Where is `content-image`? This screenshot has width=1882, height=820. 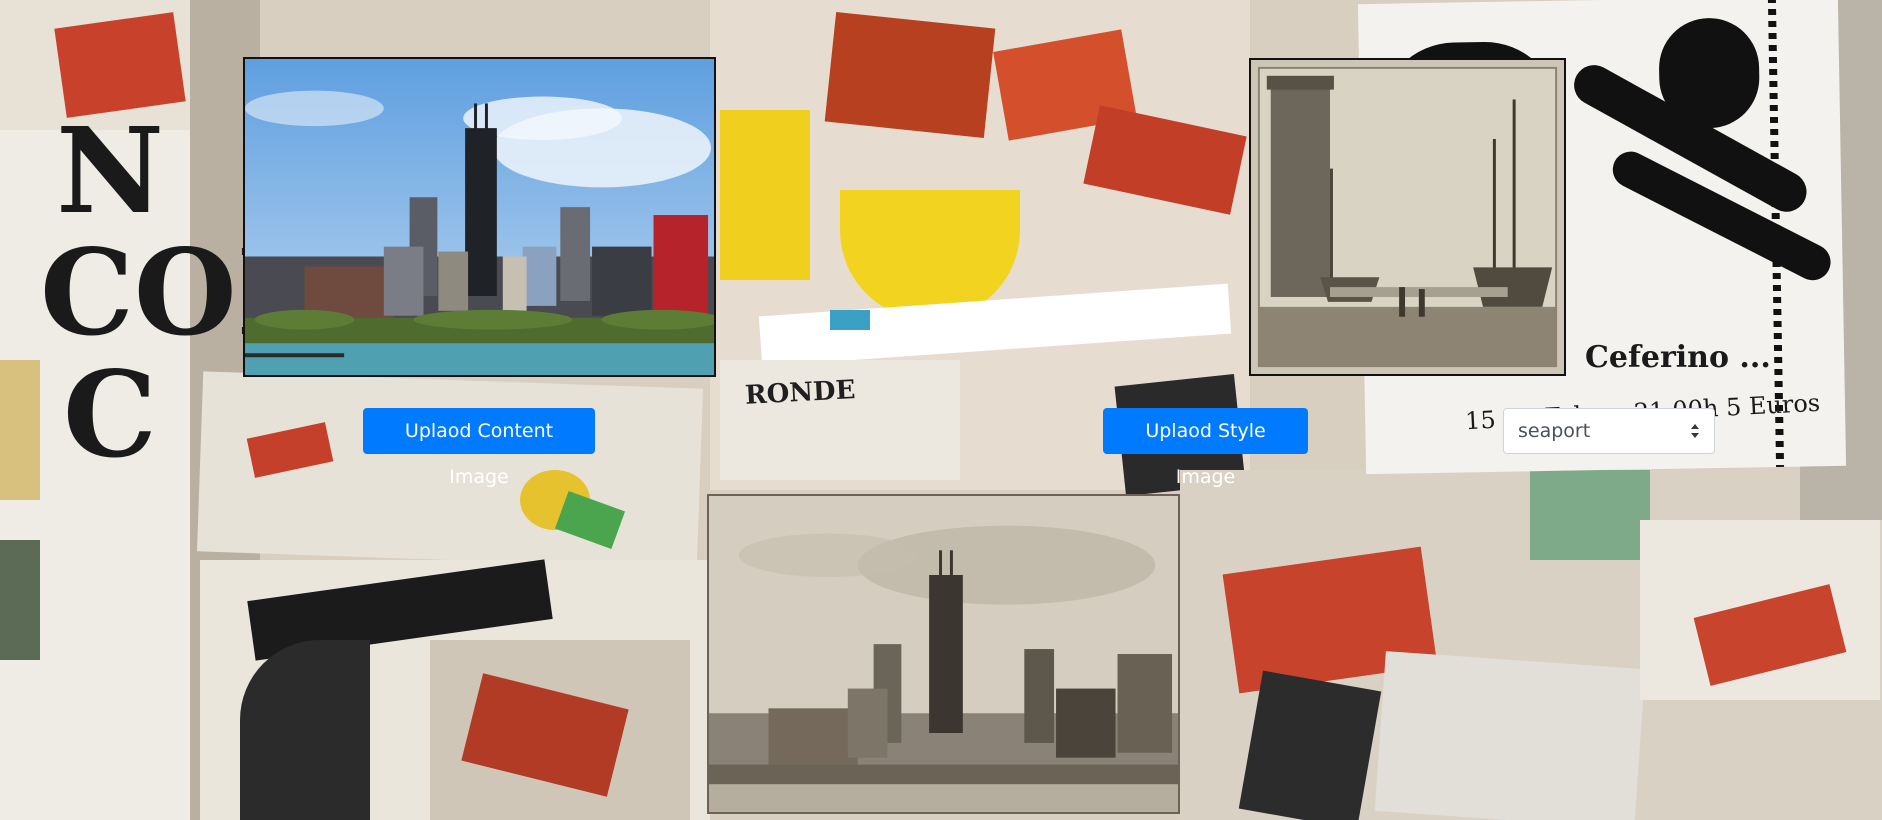
content-image is located at coordinates (479, 217).